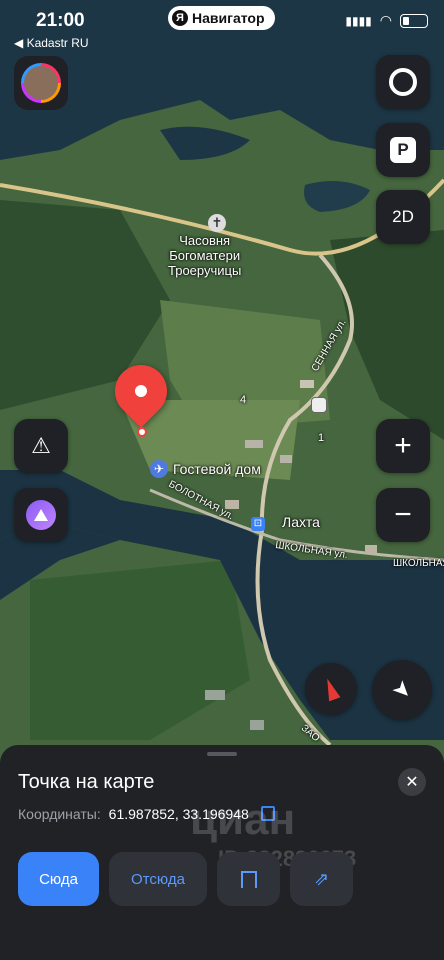 The width and height of the screenshot is (444, 960). I want to click on profile-avatar-button, so click(41, 83).